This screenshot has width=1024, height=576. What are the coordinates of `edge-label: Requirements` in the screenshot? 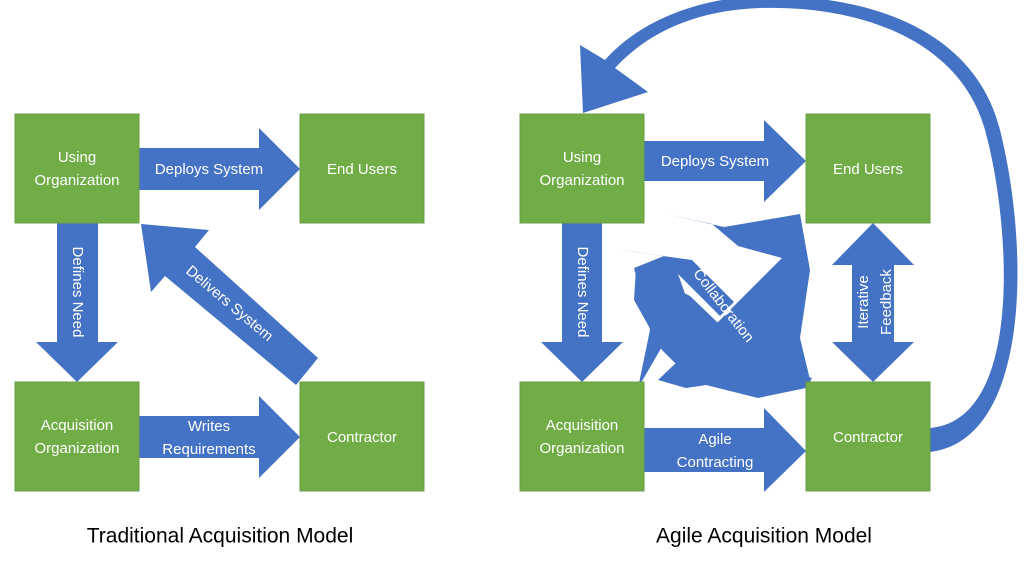 It's located at (208, 449).